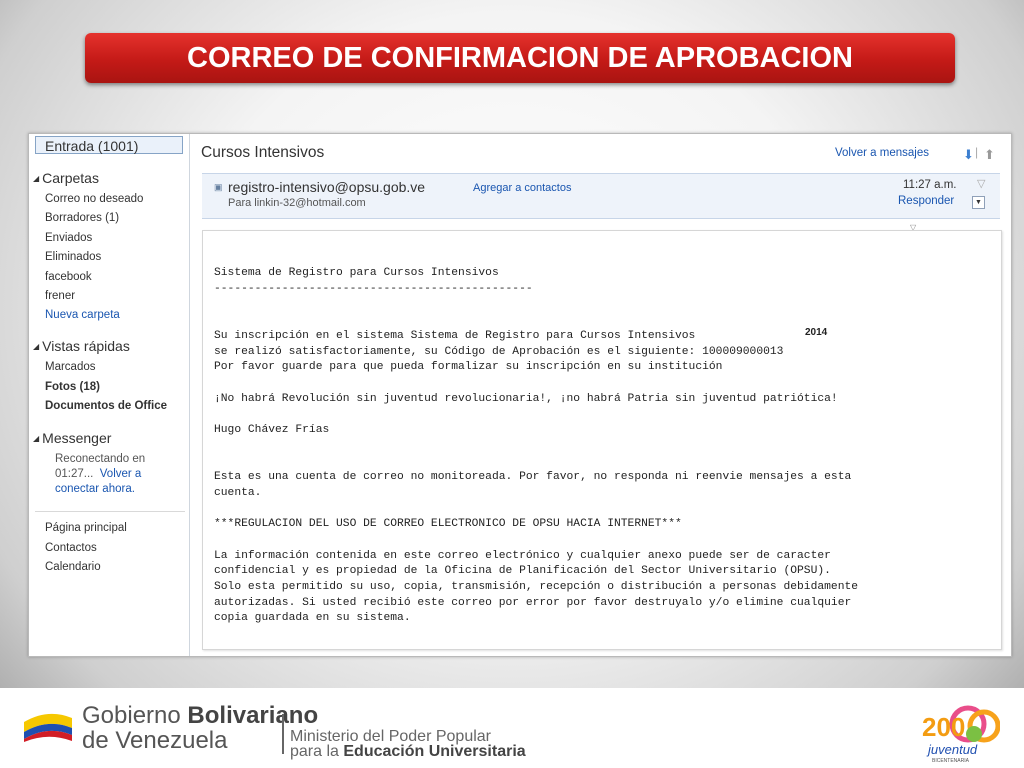 The width and height of the screenshot is (1024, 768). Describe the element at coordinates (434, 751) in the screenshot. I see `ministry-bold: Educación Universitaria` at that location.